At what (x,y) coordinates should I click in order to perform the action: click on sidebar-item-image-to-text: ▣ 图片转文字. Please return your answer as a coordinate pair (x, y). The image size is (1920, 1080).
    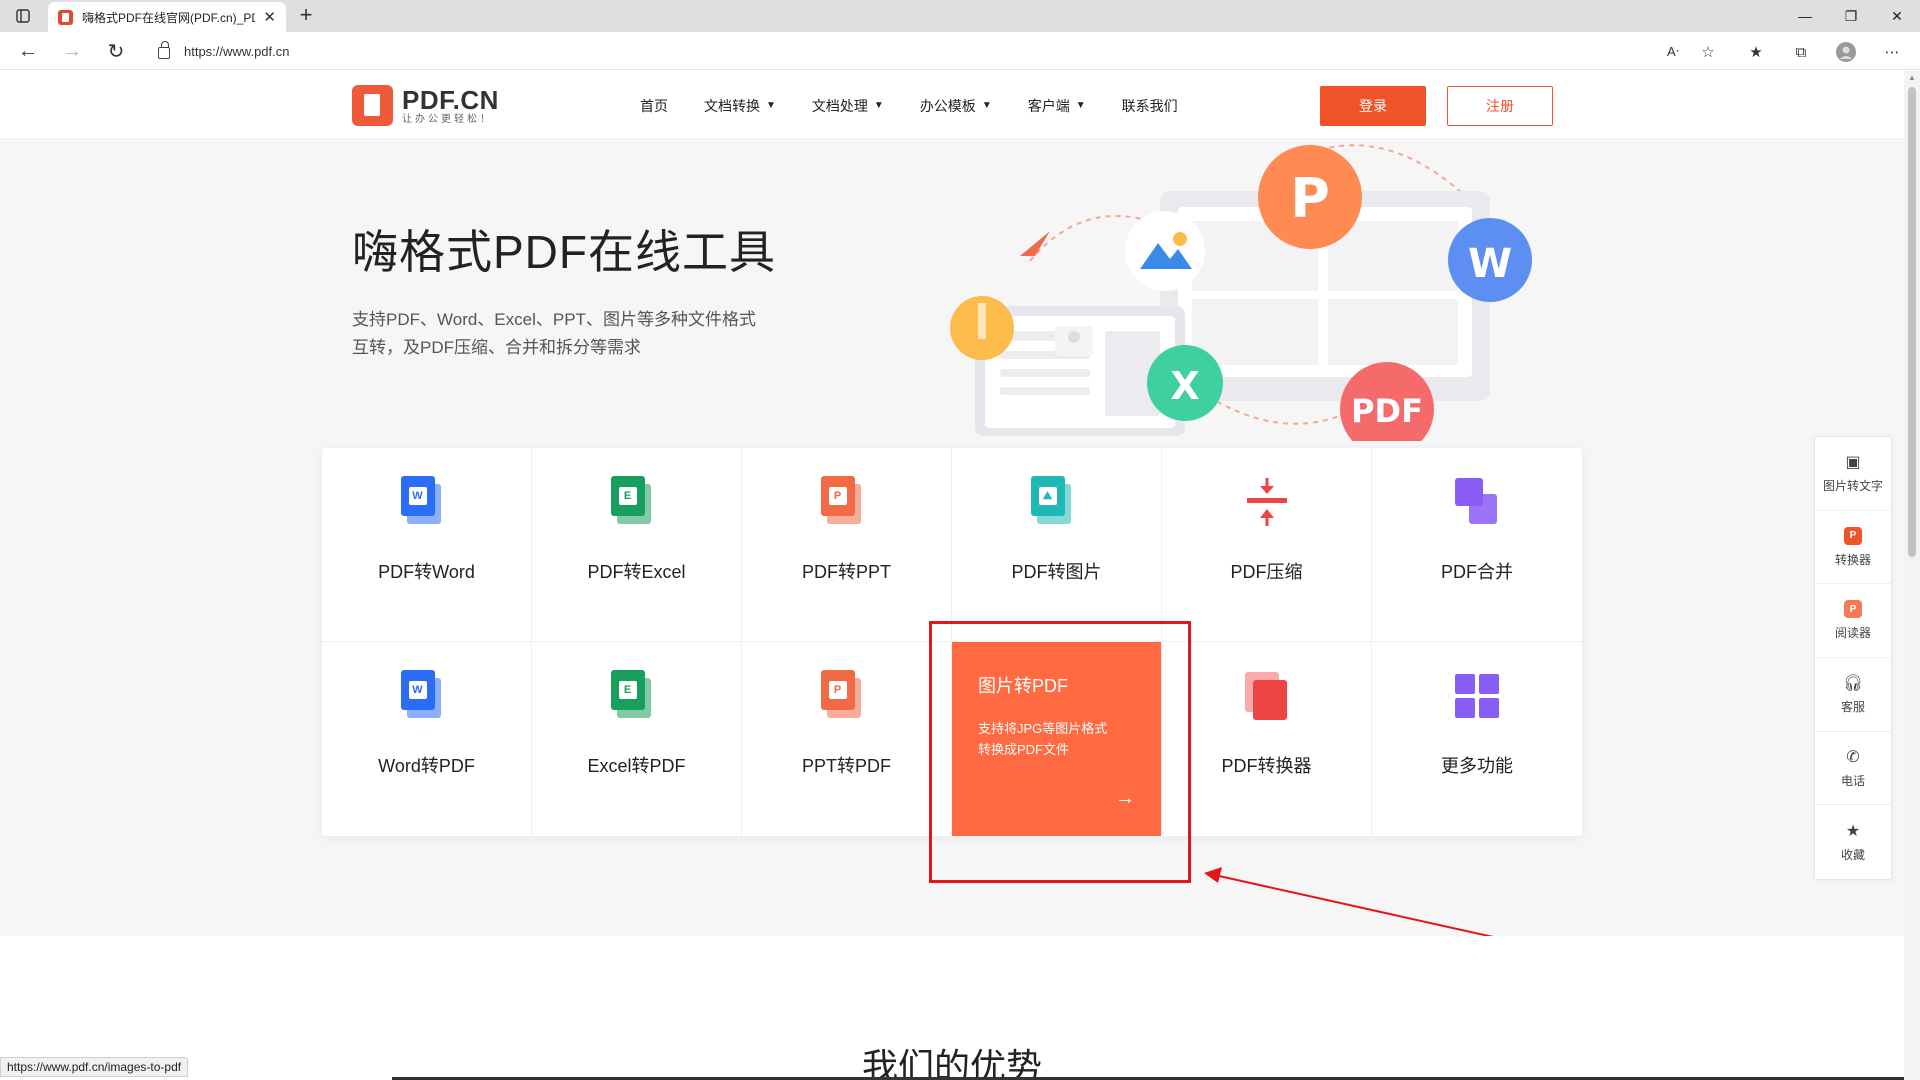
    Looking at the image, I should click on (1853, 474).